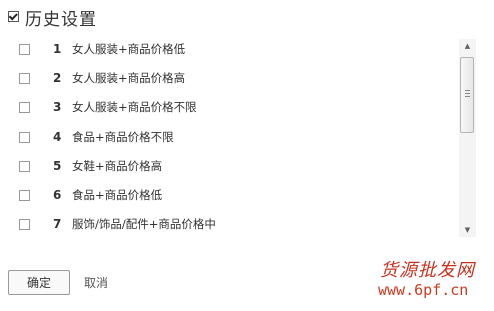 This screenshot has width=494, height=311. Describe the element at coordinates (57, 107) in the screenshot. I see `item-number: 3` at that location.